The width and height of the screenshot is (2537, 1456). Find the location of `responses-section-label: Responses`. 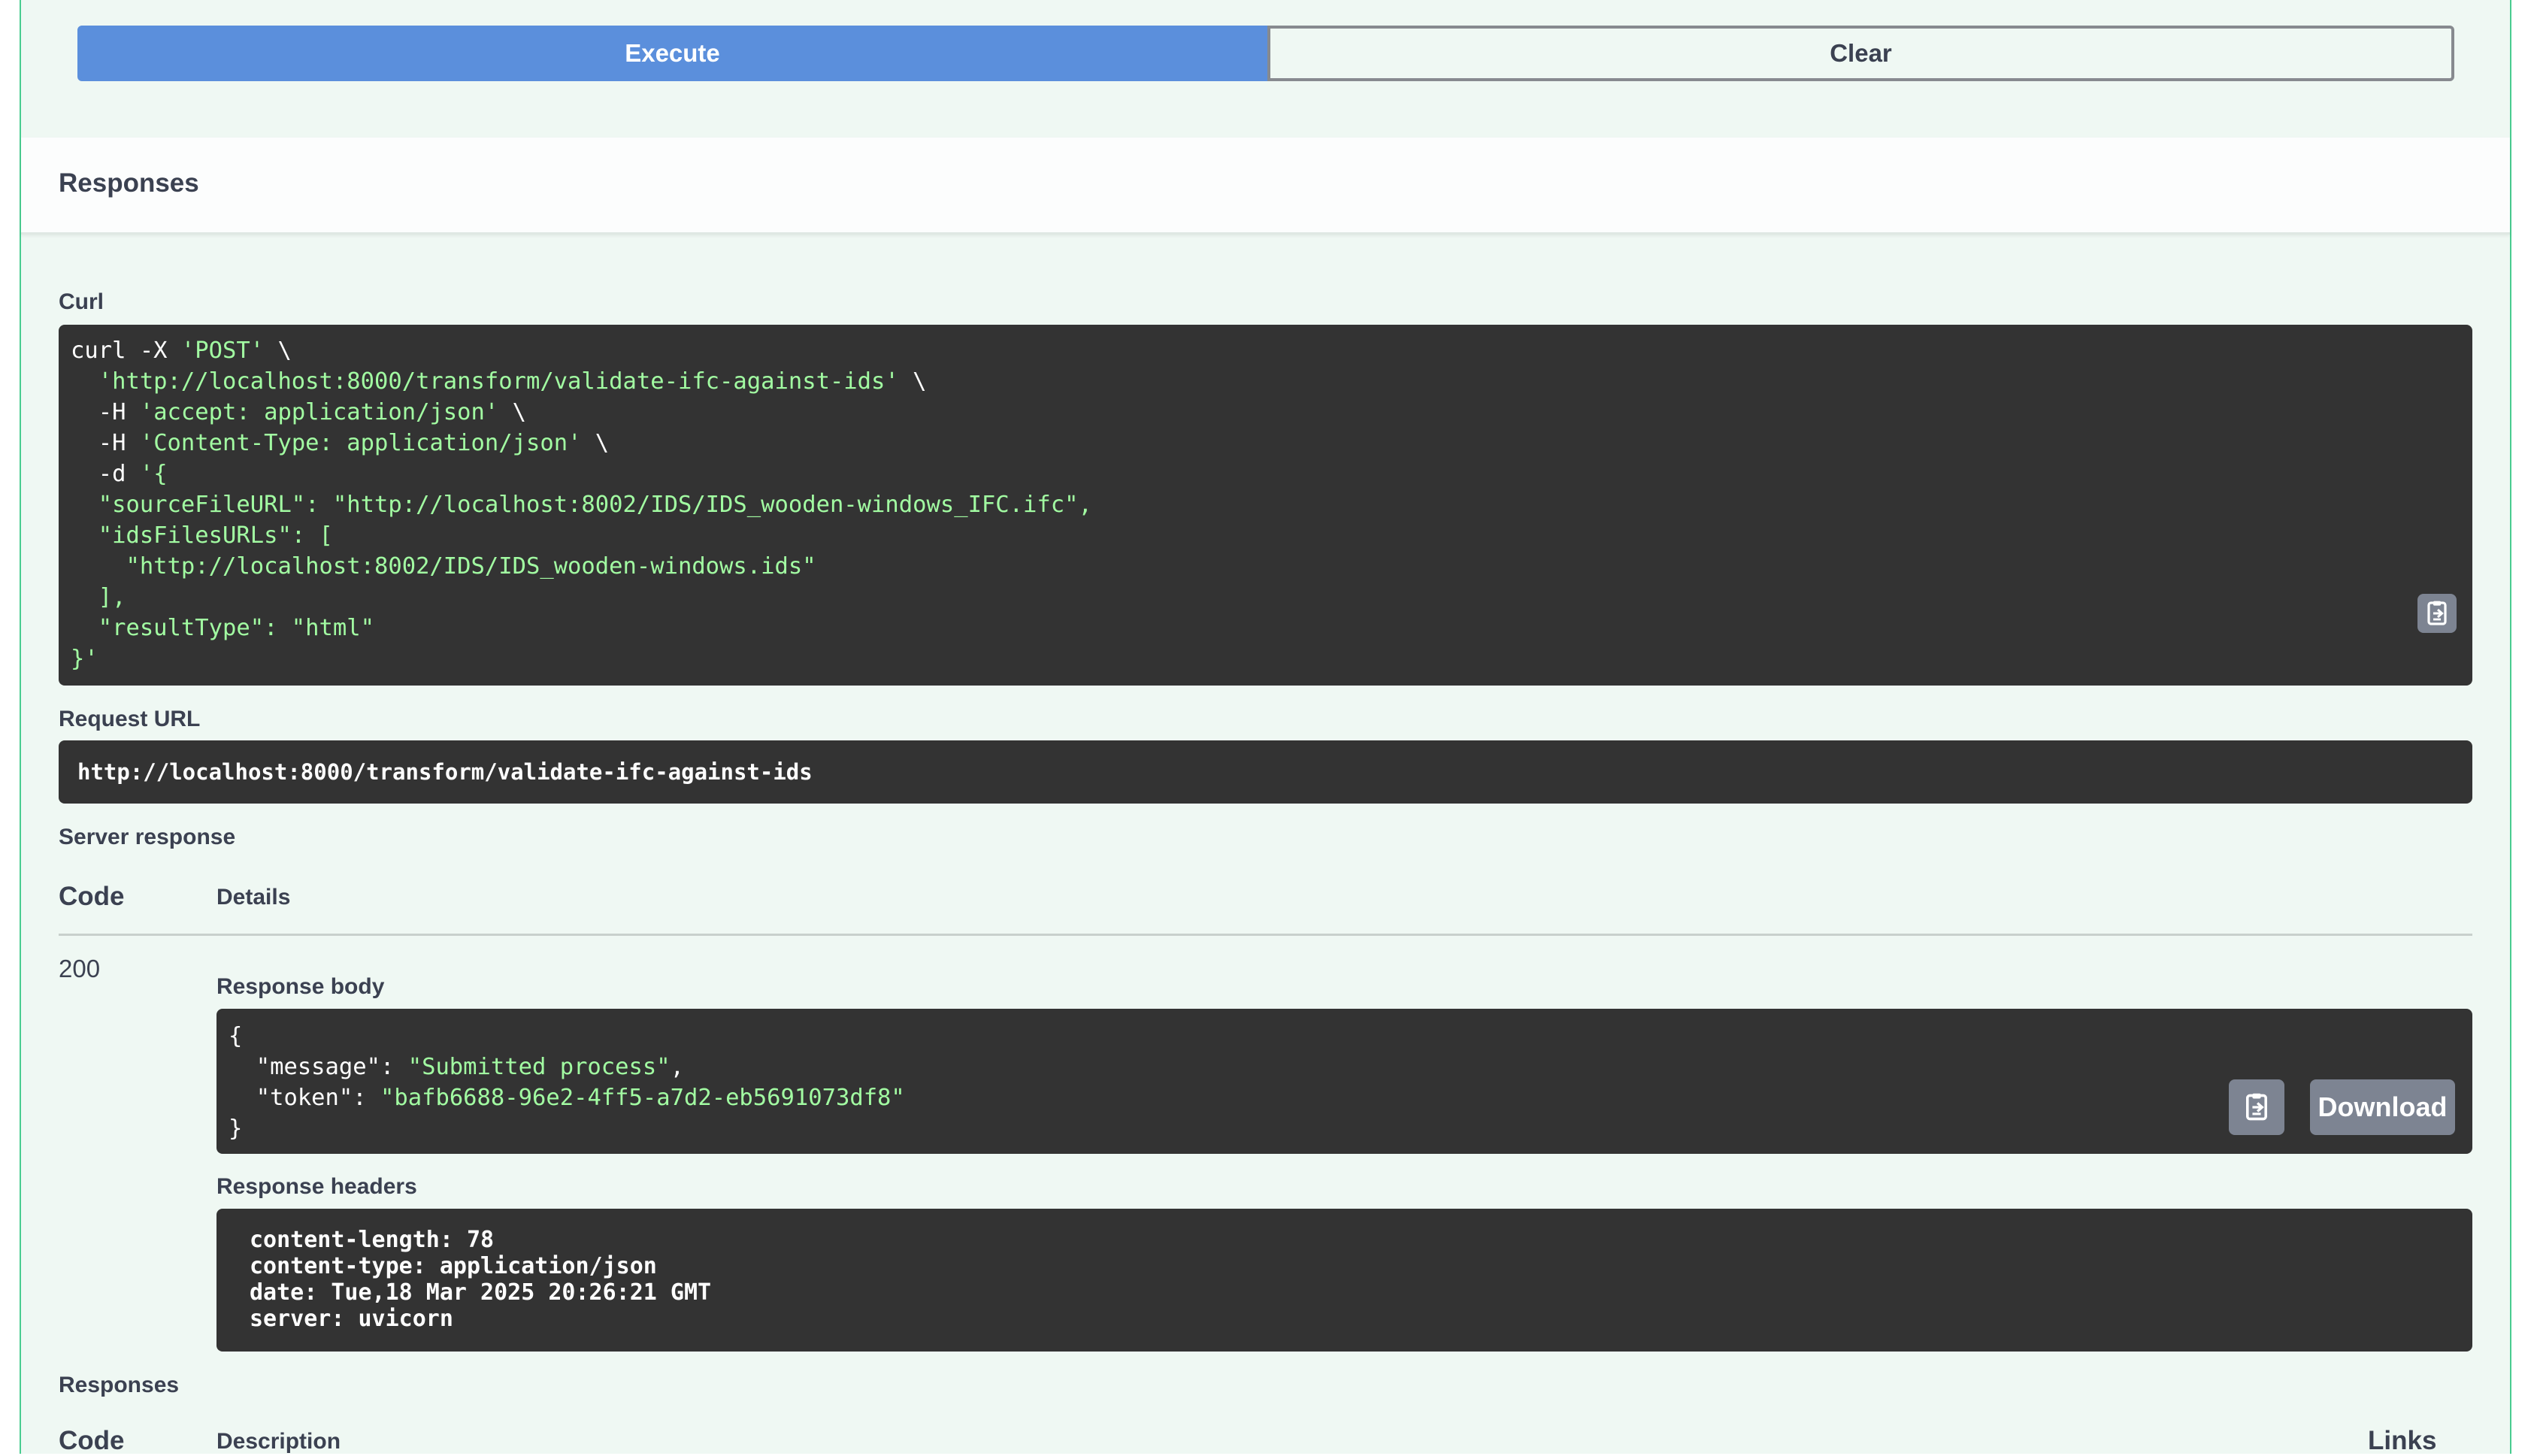

responses-section-label: Responses is located at coordinates (119, 1385).